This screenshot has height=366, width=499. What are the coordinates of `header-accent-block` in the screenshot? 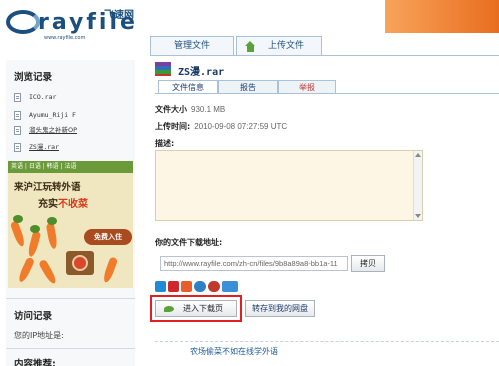 It's located at (442, 16).